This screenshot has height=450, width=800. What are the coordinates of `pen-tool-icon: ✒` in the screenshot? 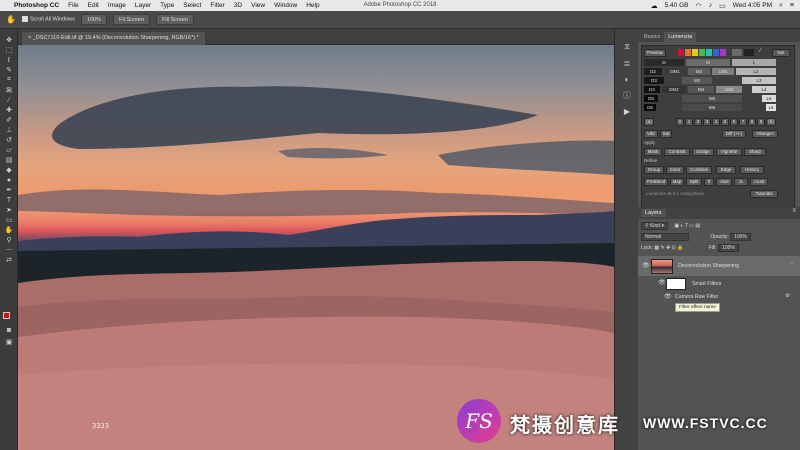 It's located at (9, 190).